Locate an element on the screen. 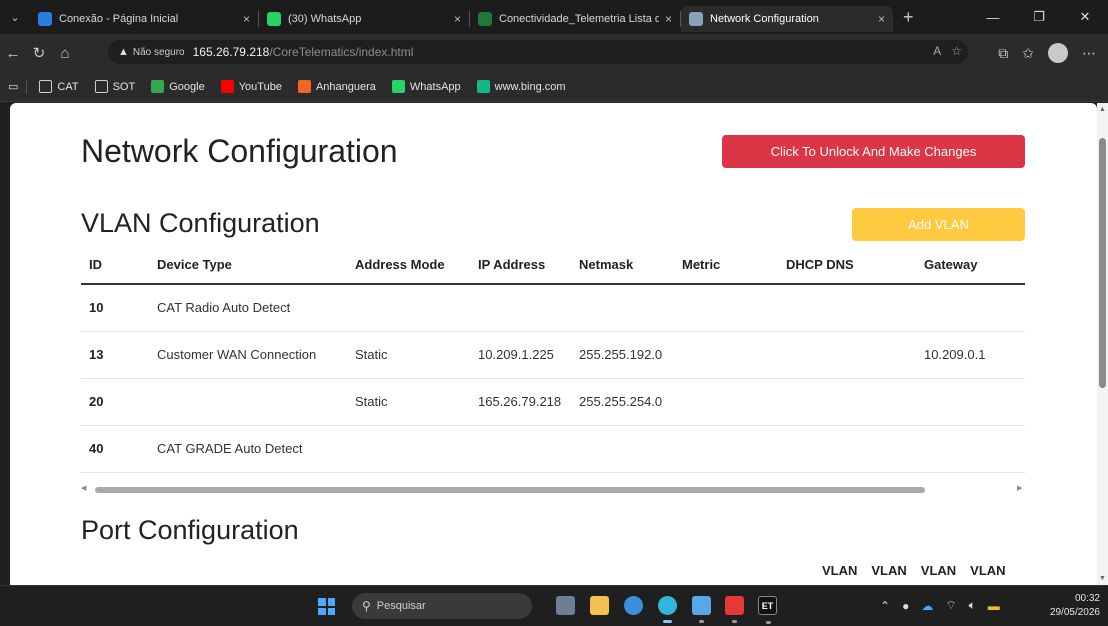 This screenshot has width=1108, height=626. bookmark-label: WhatsApp is located at coordinates (435, 86).